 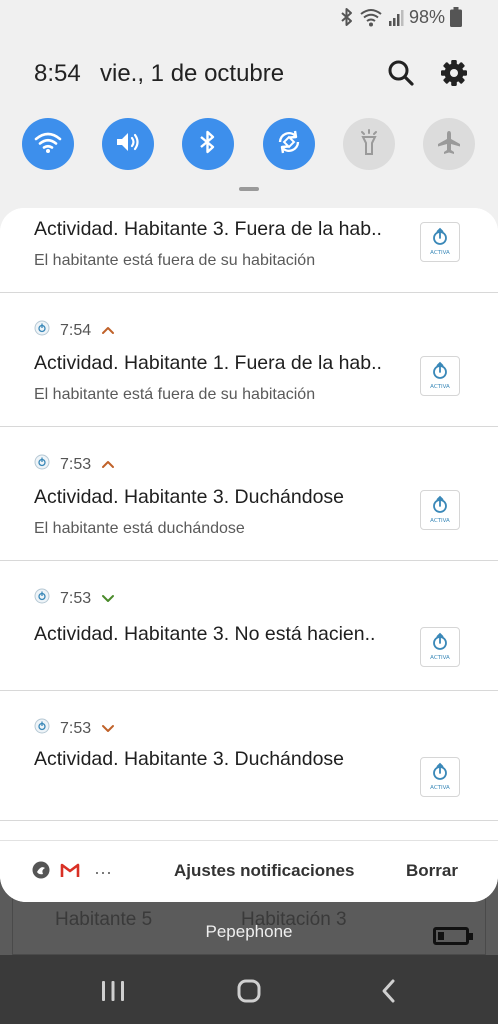 I want to click on notification-text: El habitante está duchándose, so click(x=139, y=528).